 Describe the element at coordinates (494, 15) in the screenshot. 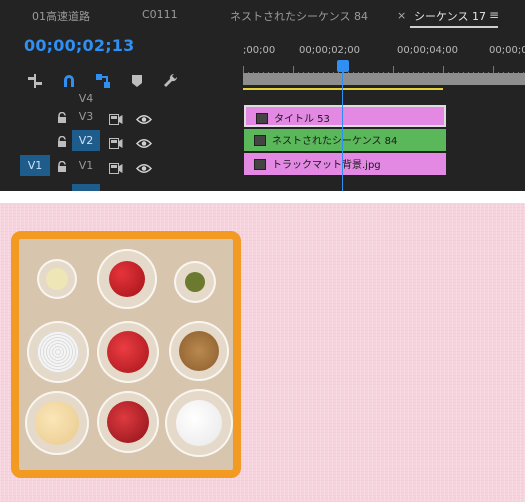

I see `panel-menu-icon: ≡` at that location.